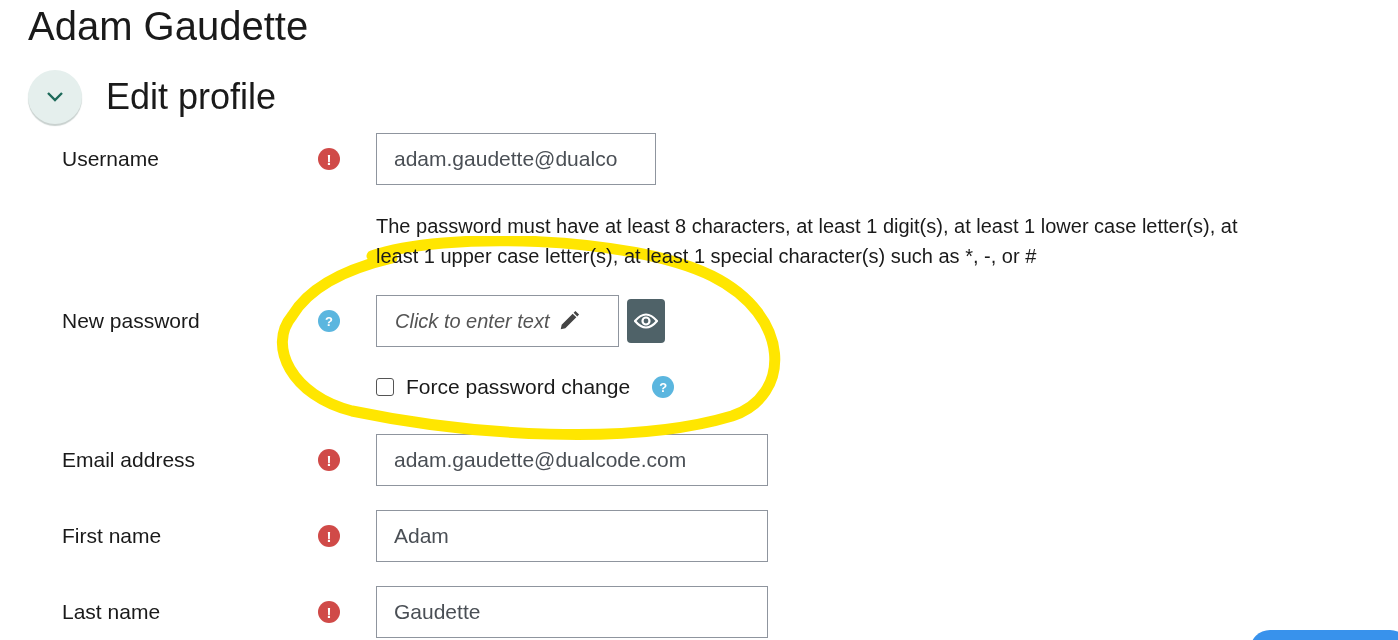 Image resolution: width=1398 pixels, height=640 pixels. I want to click on section-title: Edit profile, so click(191, 97).